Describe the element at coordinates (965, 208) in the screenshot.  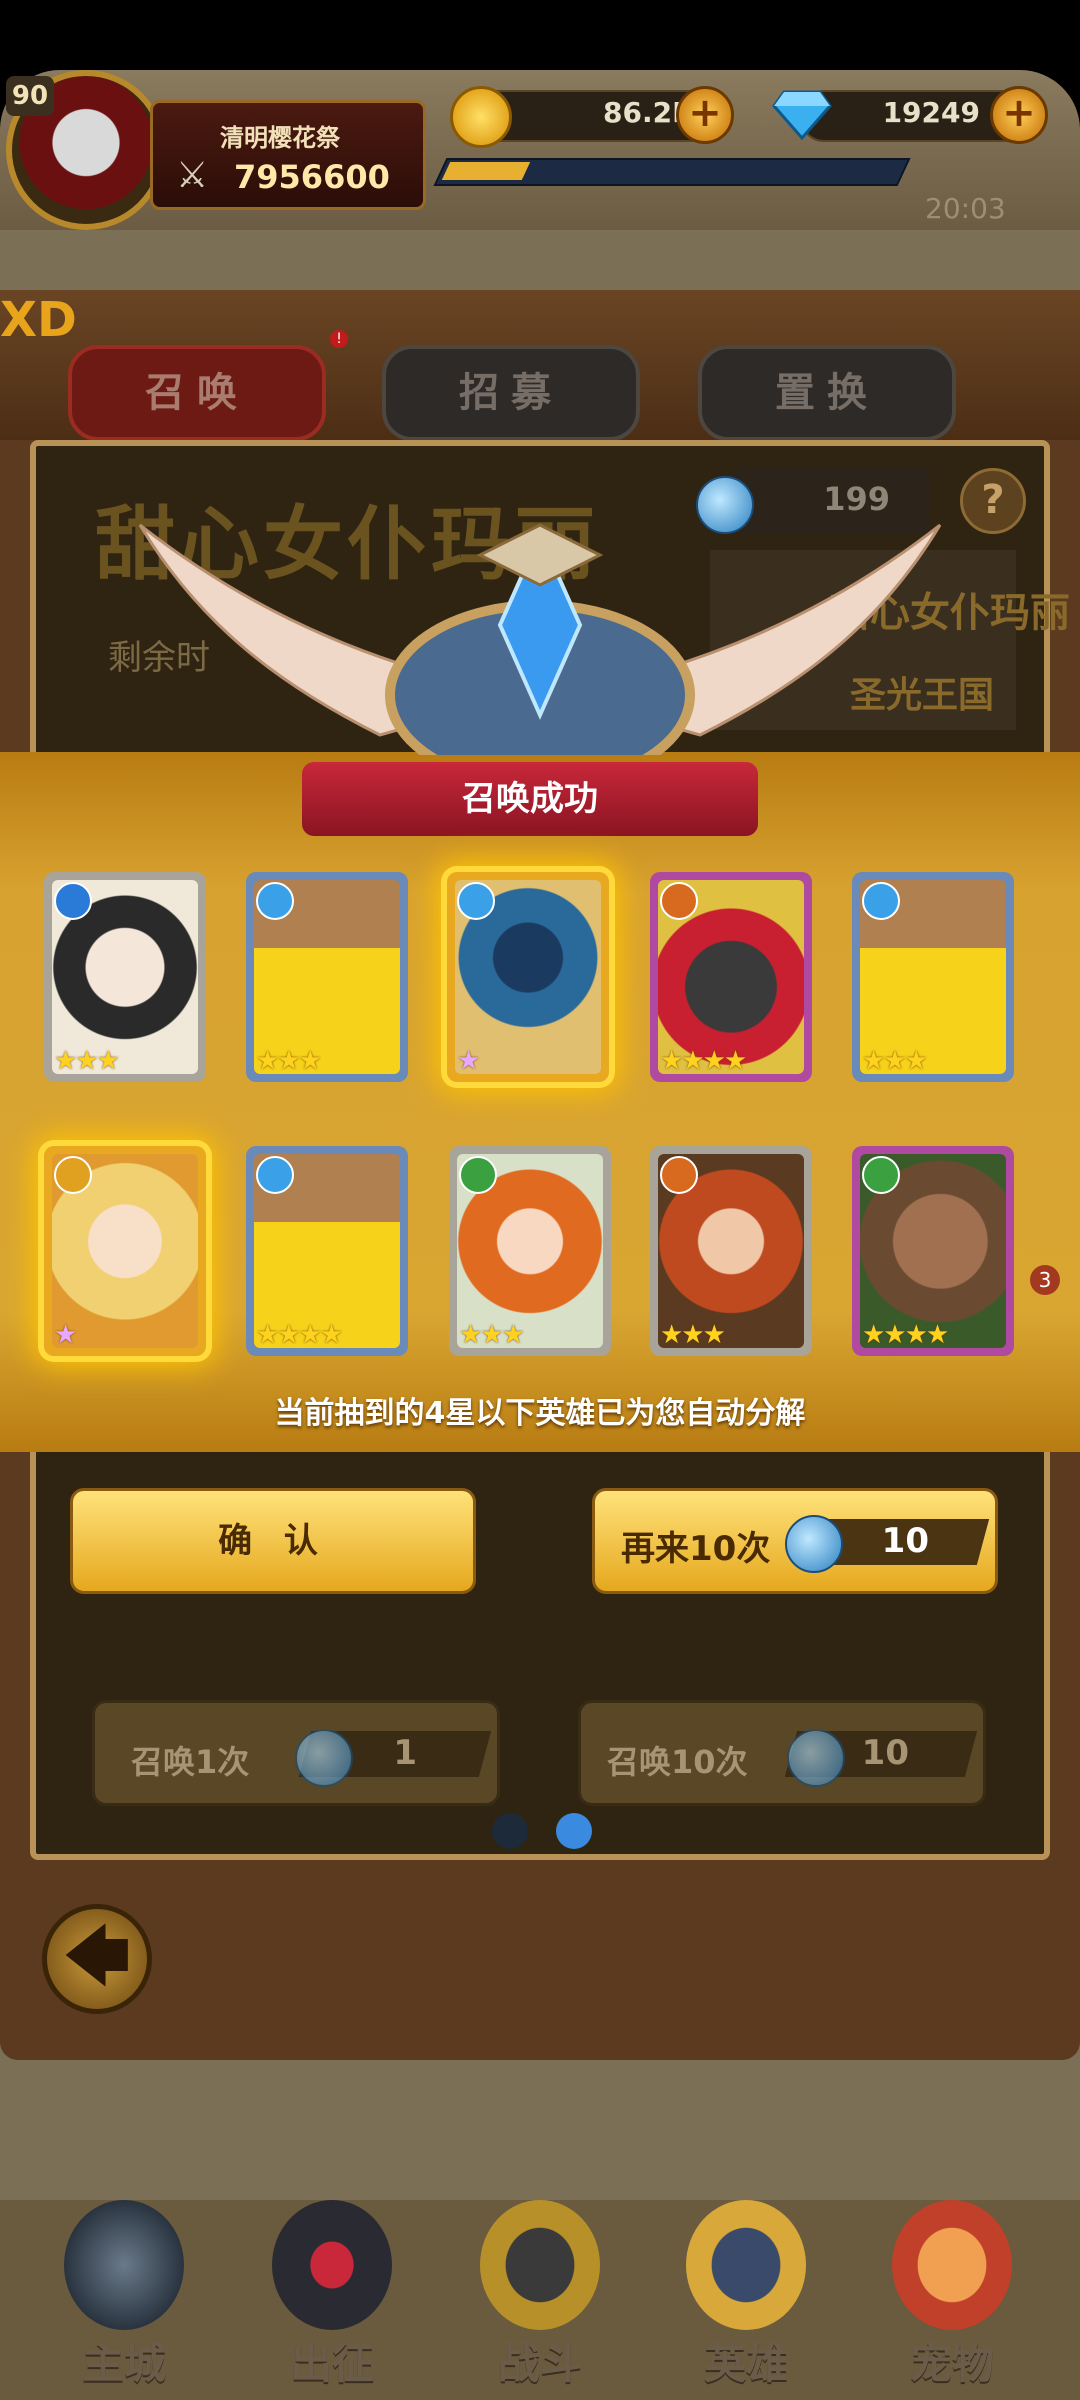
I see `clock: 20:03` at that location.